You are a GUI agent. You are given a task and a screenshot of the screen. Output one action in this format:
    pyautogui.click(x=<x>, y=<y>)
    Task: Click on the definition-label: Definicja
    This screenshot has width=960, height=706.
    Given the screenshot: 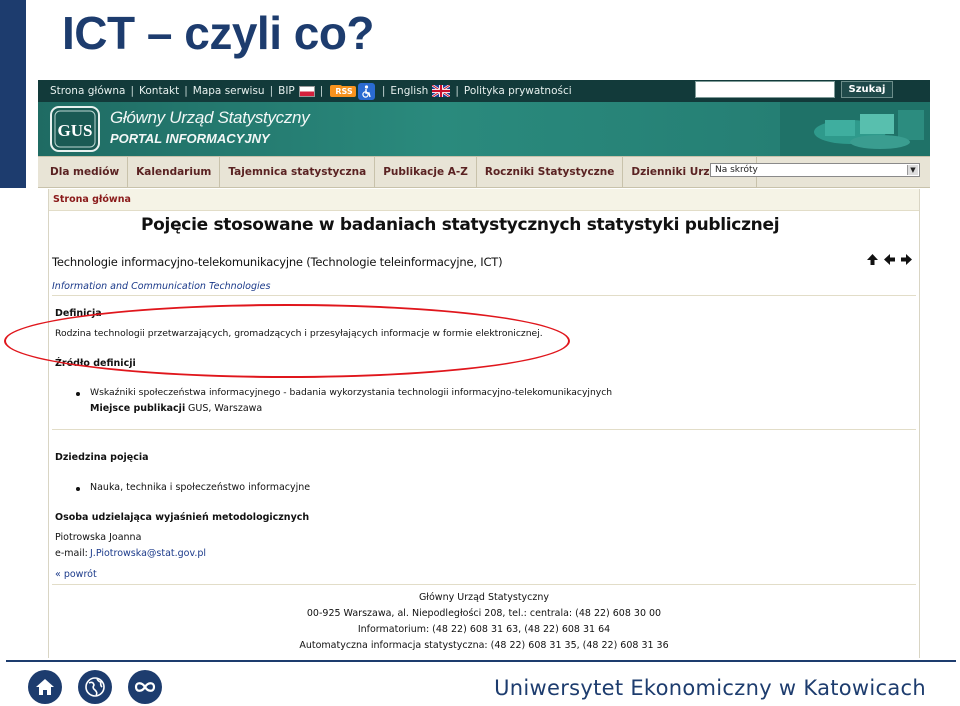 What is the action you would take?
    pyautogui.click(x=78, y=313)
    